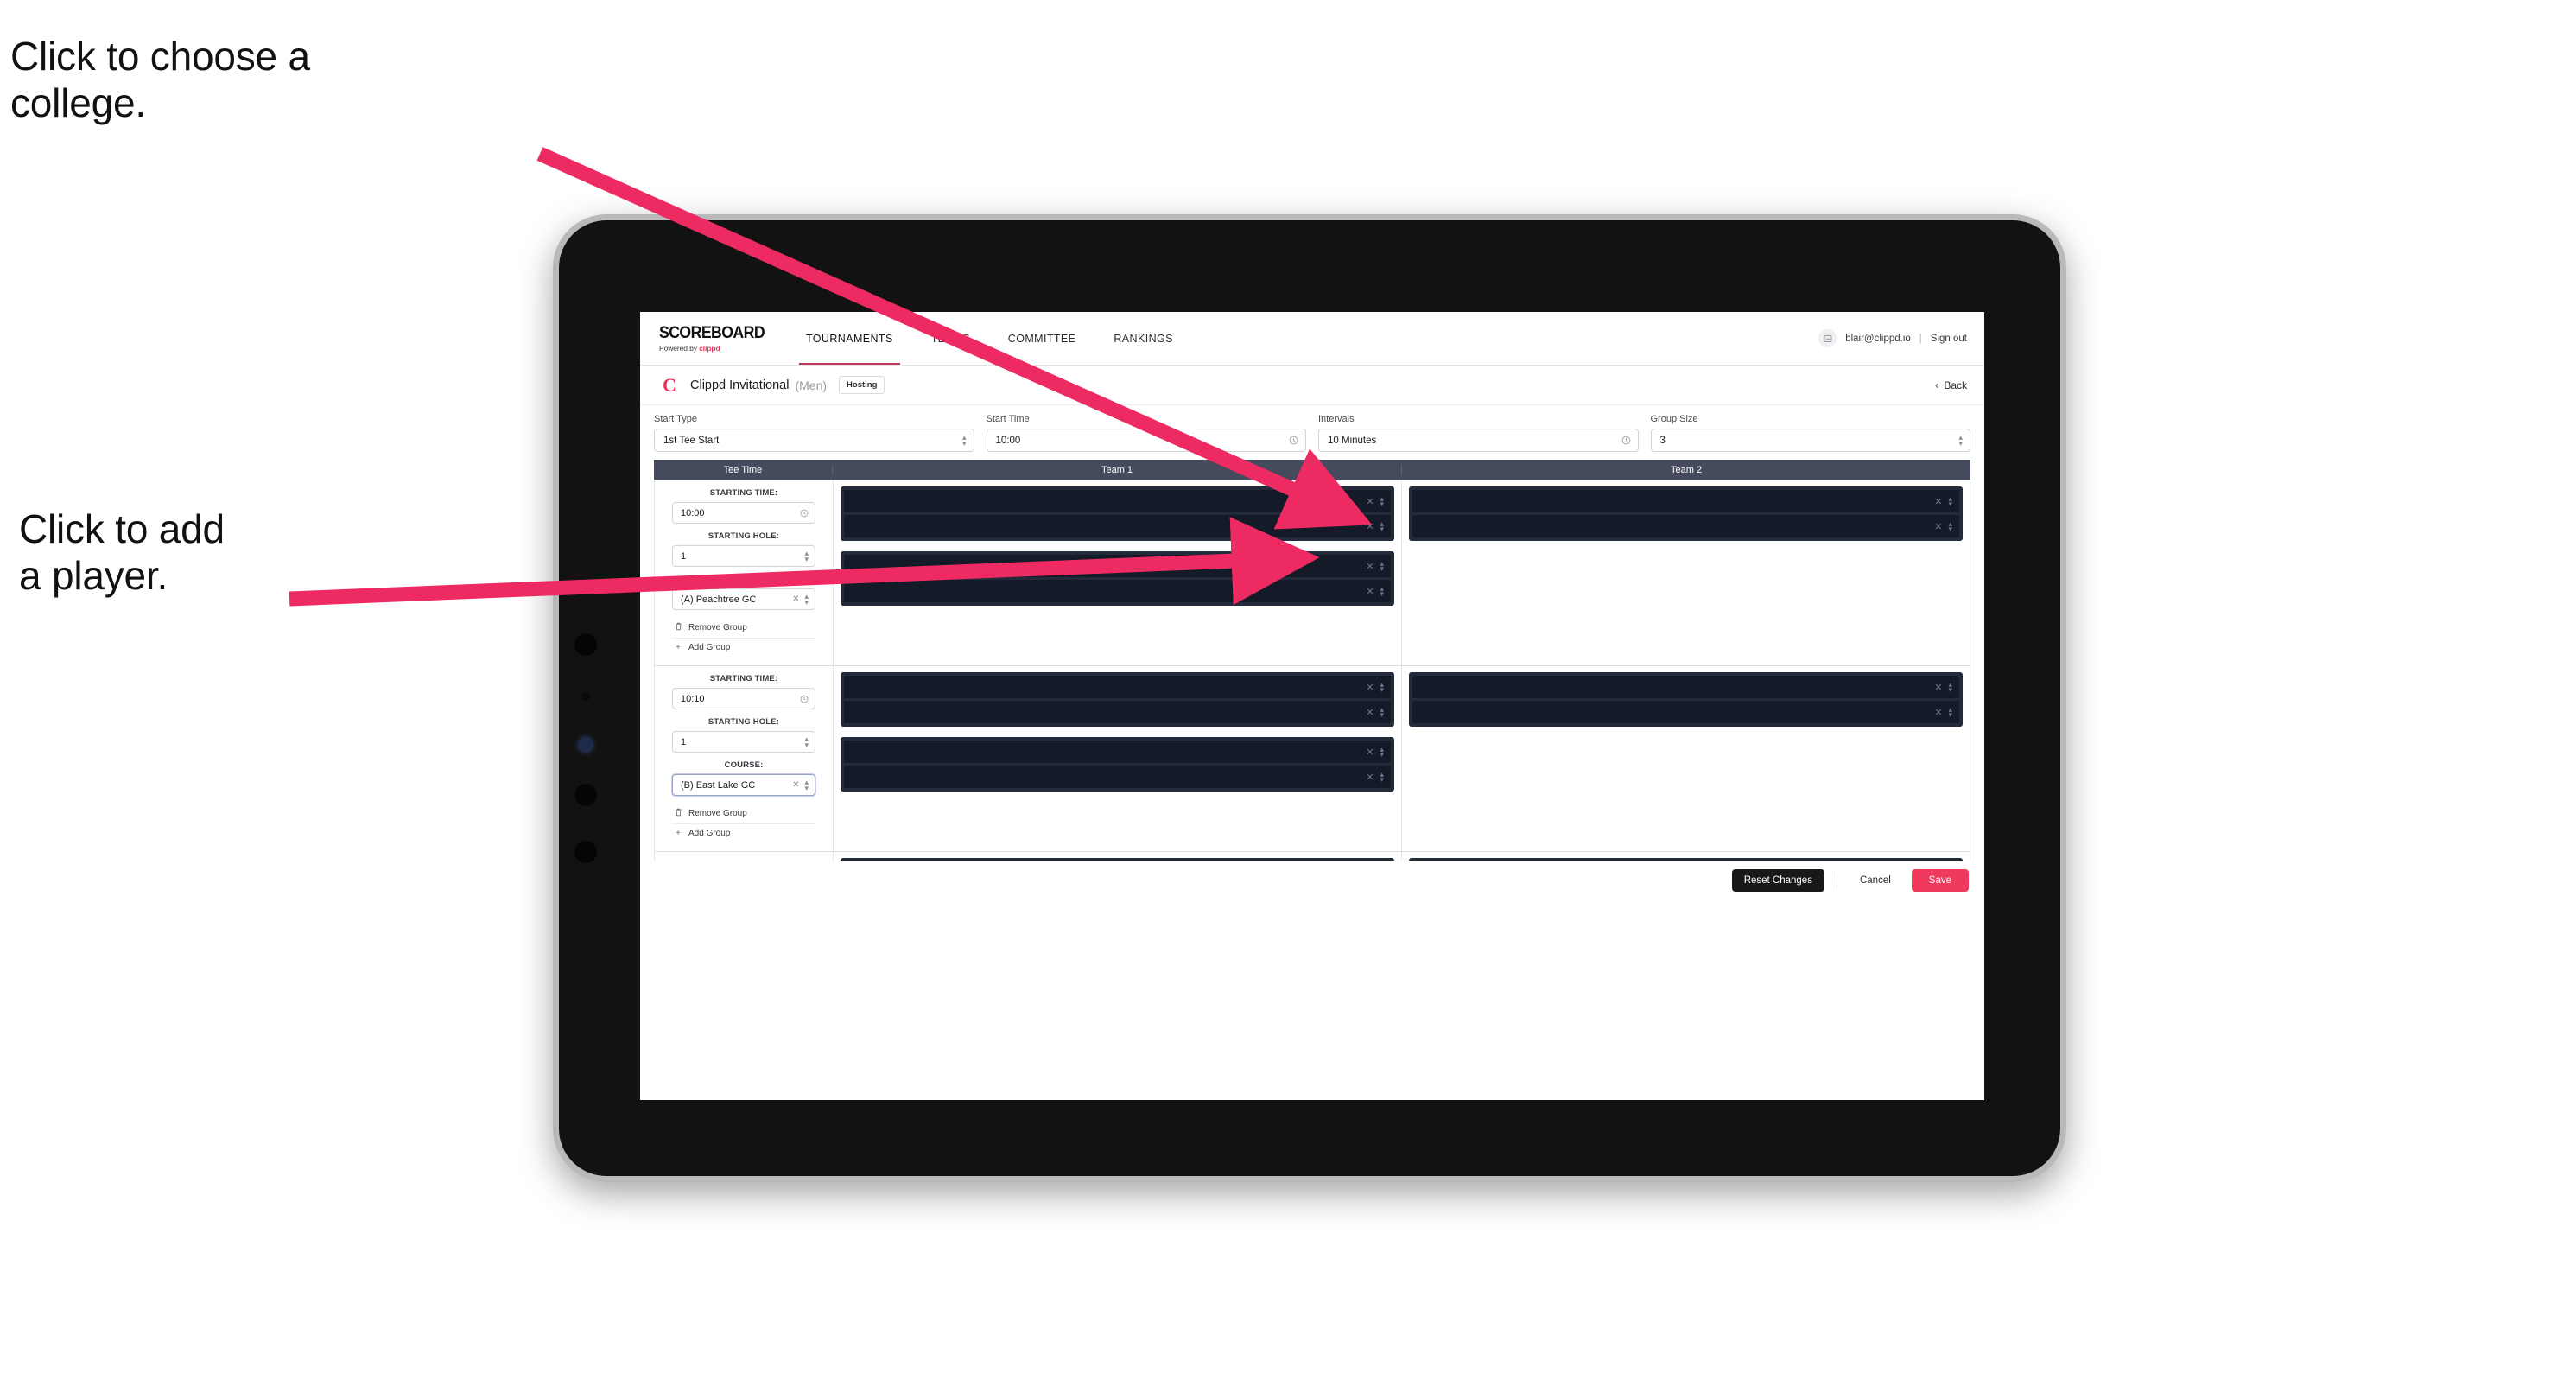  I want to click on starting-time-input: 10:10, so click(743, 698).